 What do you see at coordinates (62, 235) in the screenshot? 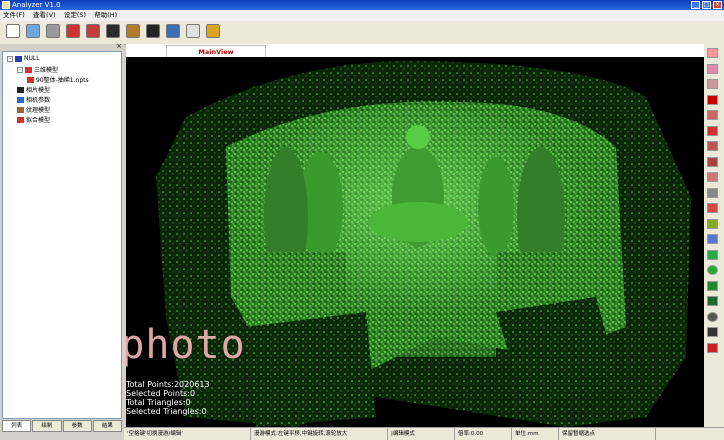
I see `model-tree: - NULL - 三维模型 90整体-抽稀1.npts 相片模型 相机参数 纹理模型 拟合模型` at bounding box center [62, 235].